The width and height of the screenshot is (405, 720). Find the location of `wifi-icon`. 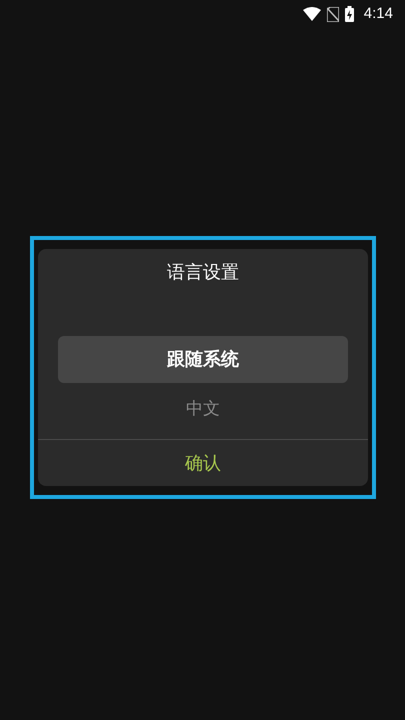

wifi-icon is located at coordinates (311, 14).